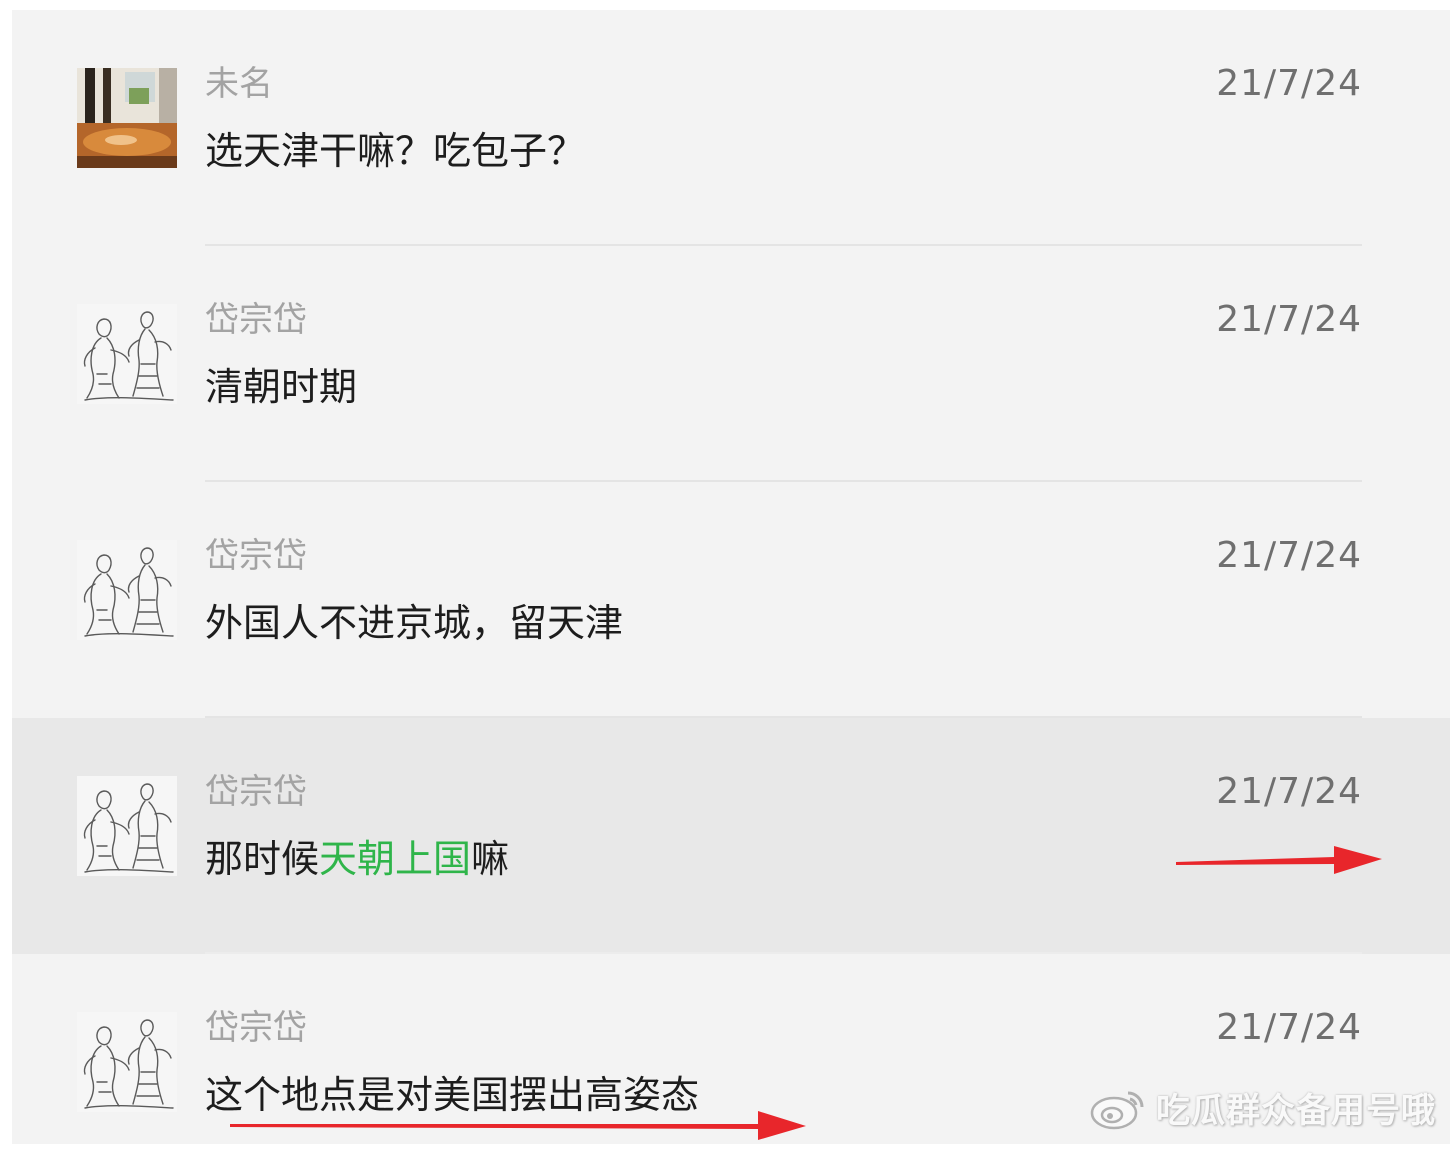 This screenshot has width=1455, height=1155. I want to click on weibo-logo-icon, so click(1117, 1110).